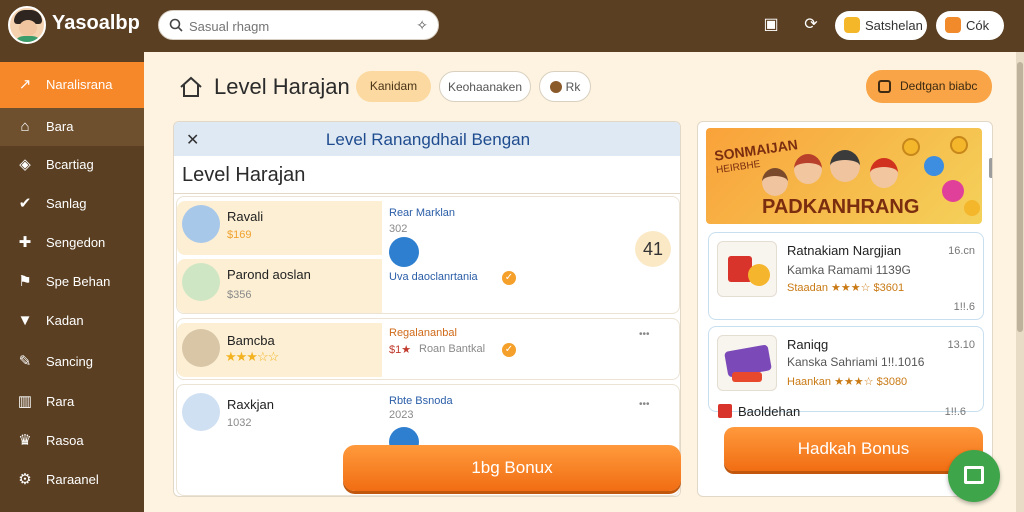 Image resolution: width=1024 pixels, height=512 pixels. I want to click on sidebar-item-shield: ◈ Bcartiag, so click(72, 165).